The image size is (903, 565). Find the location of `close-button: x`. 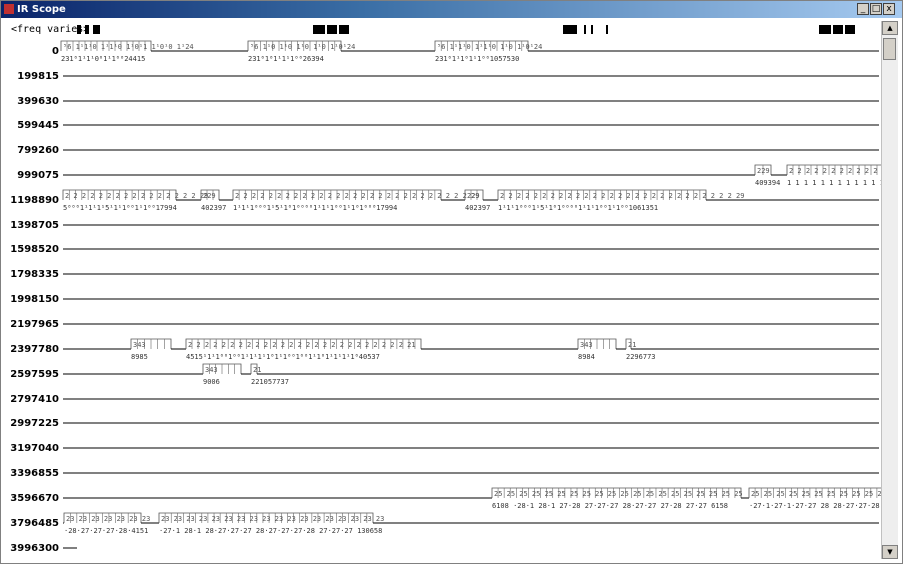

close-button: x is located at coordinates (889, 9).